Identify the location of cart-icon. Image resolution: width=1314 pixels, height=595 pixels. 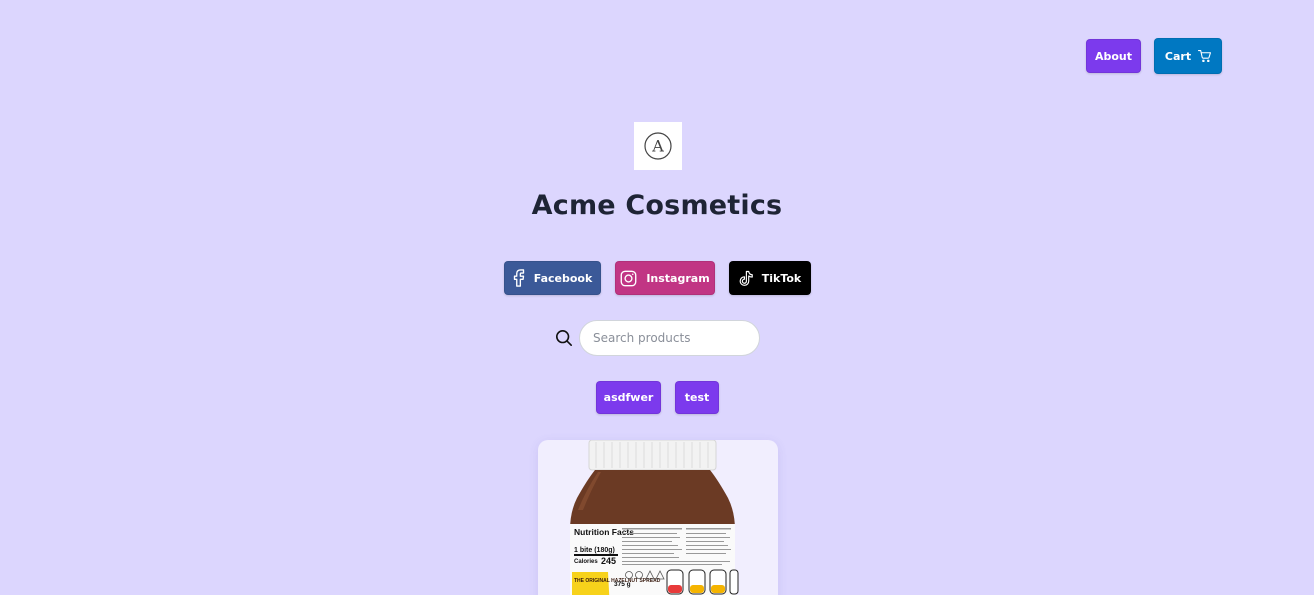
(1205, 56).